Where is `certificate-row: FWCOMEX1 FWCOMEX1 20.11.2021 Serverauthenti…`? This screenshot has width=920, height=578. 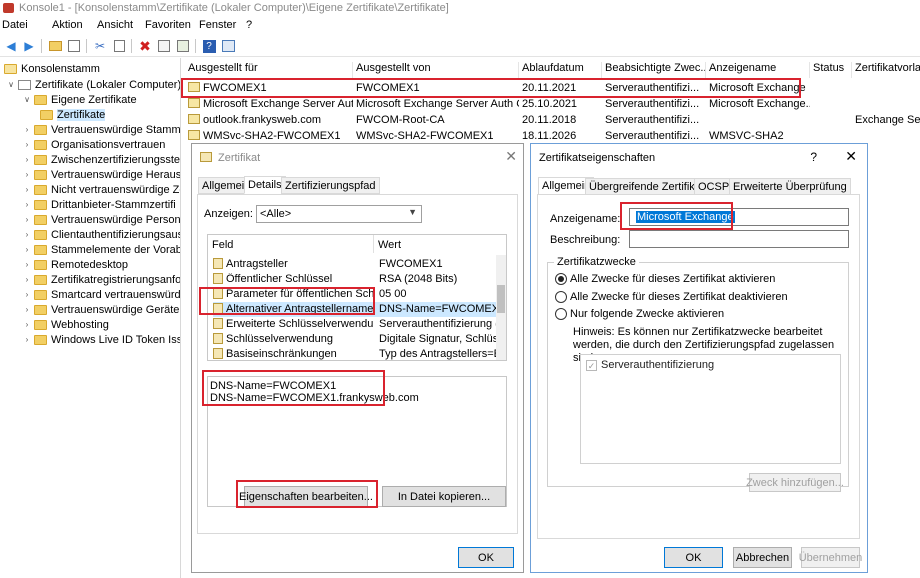
certificate-row: FWCOMEX1 FWCOMEX1 20.11.2021 Serverauthenti… is located at coordinates (551, 89).